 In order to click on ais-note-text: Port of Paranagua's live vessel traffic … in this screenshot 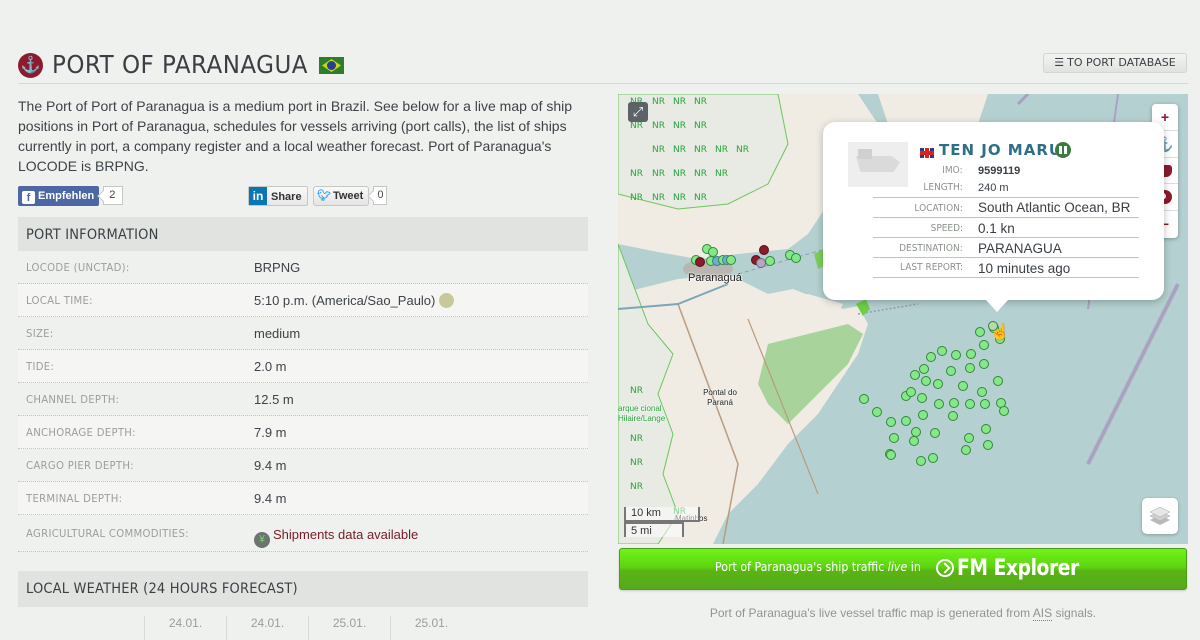, I will do `click(870, 613)`.